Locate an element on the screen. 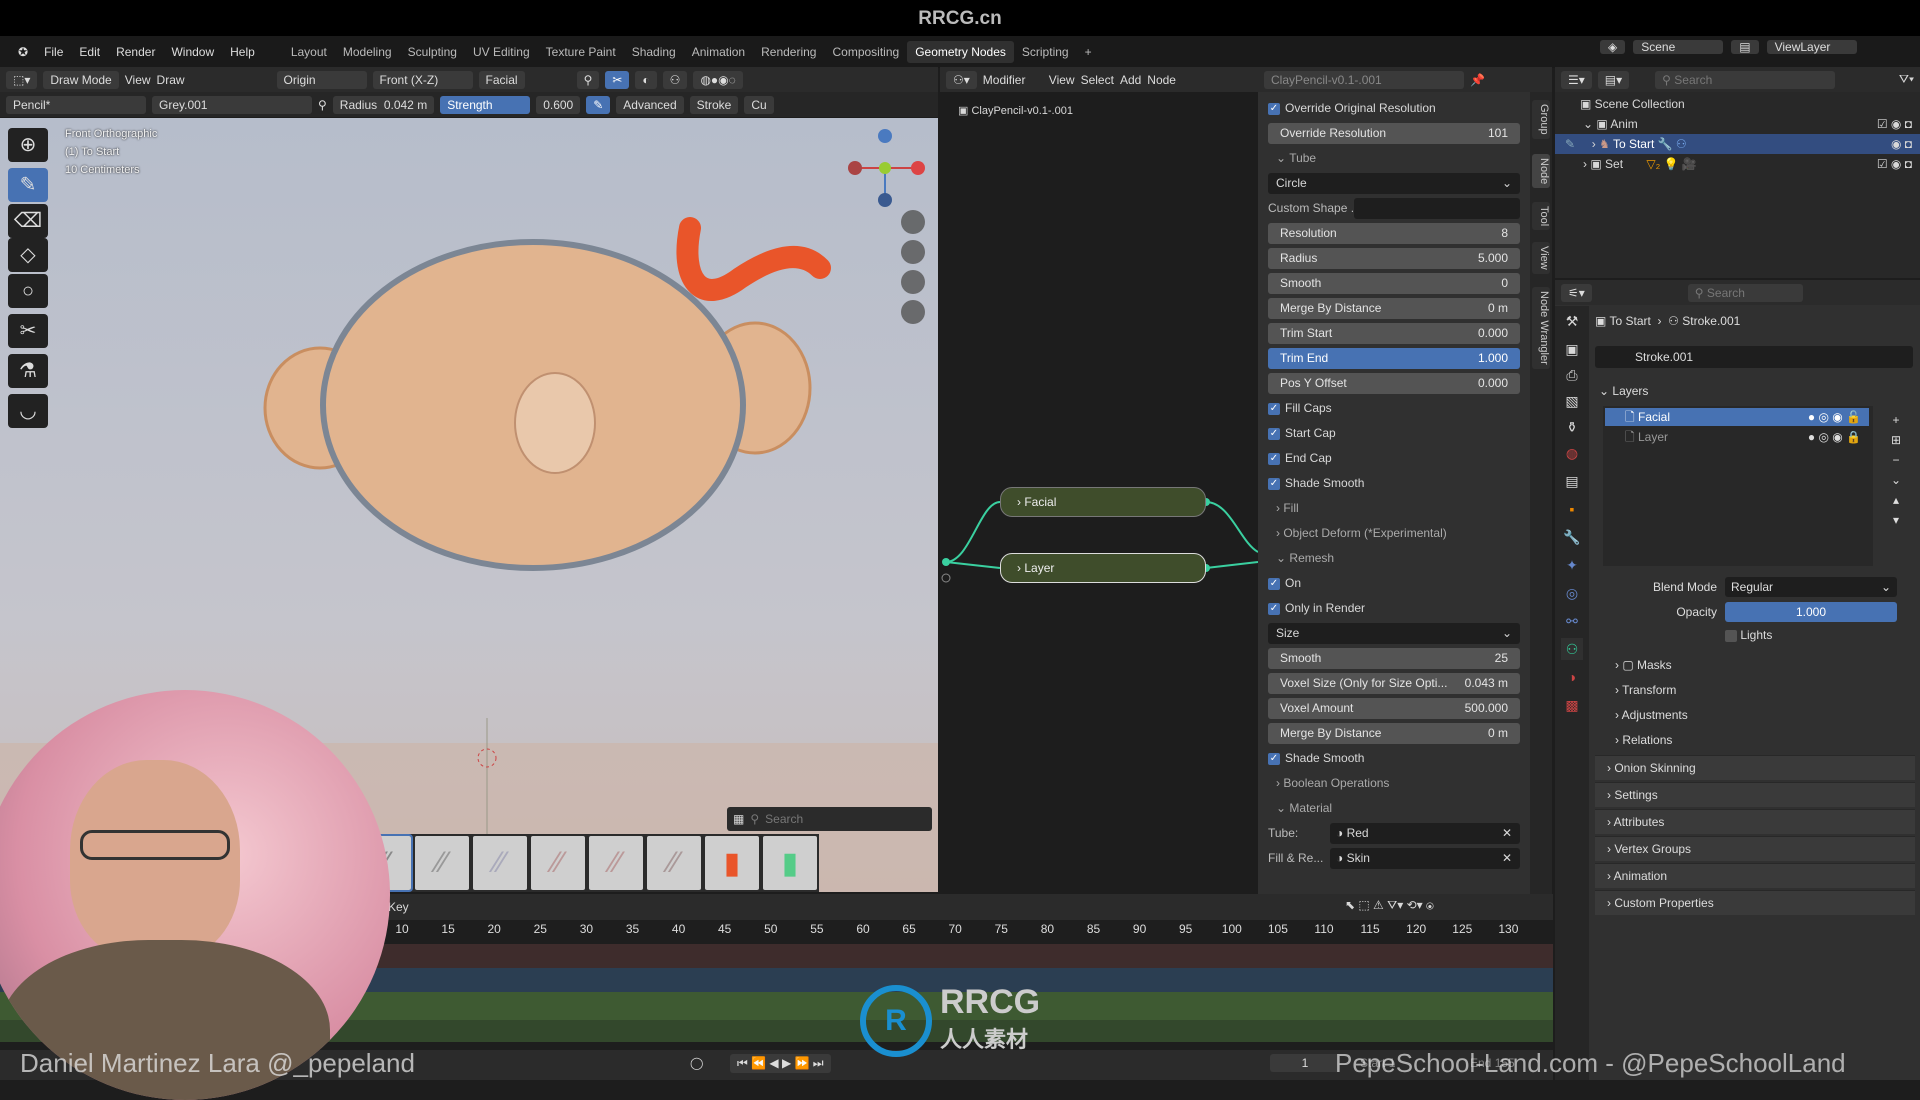 This screenshot has height=1100, width=1920. tab-tool: Tool is located at coordinates (1541, 216).